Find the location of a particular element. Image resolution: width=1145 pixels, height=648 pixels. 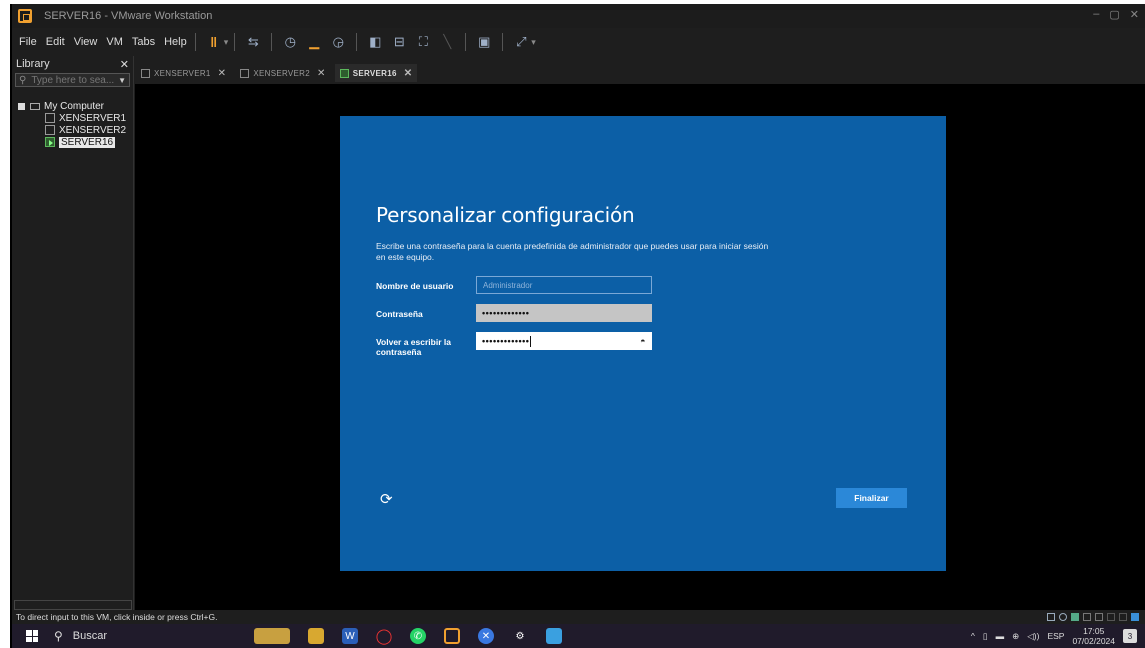

chevron-down-icon: ▼ is located at coordinates (122, 80).